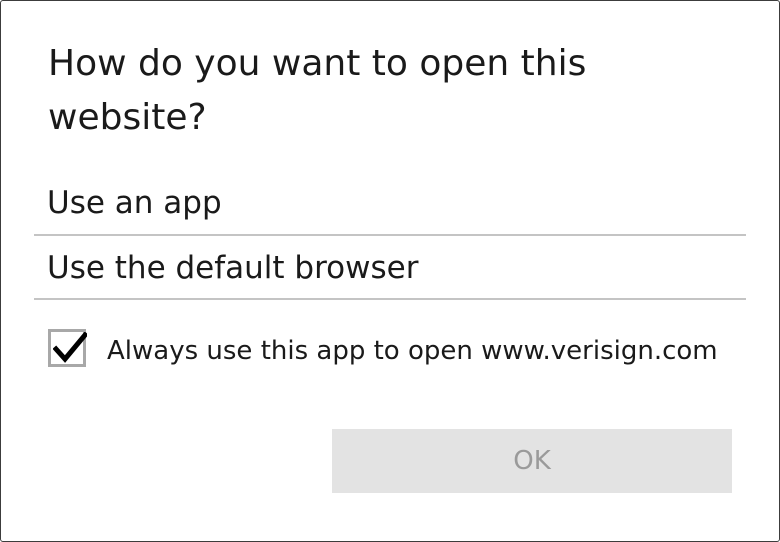  I want to click on option-label-use-an-app: Use an app, so click(134, 203).